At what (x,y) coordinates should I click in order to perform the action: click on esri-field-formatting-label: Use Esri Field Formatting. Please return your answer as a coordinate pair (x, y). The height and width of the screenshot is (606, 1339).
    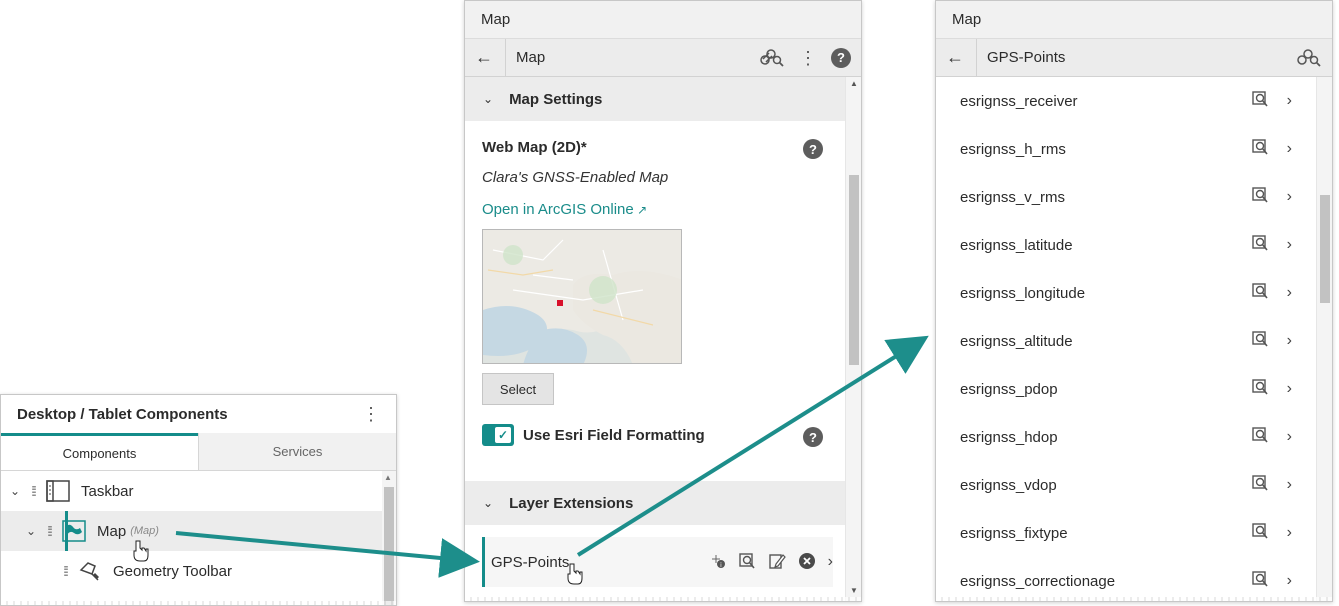
    Looking at the image, I should click on (614, 435).